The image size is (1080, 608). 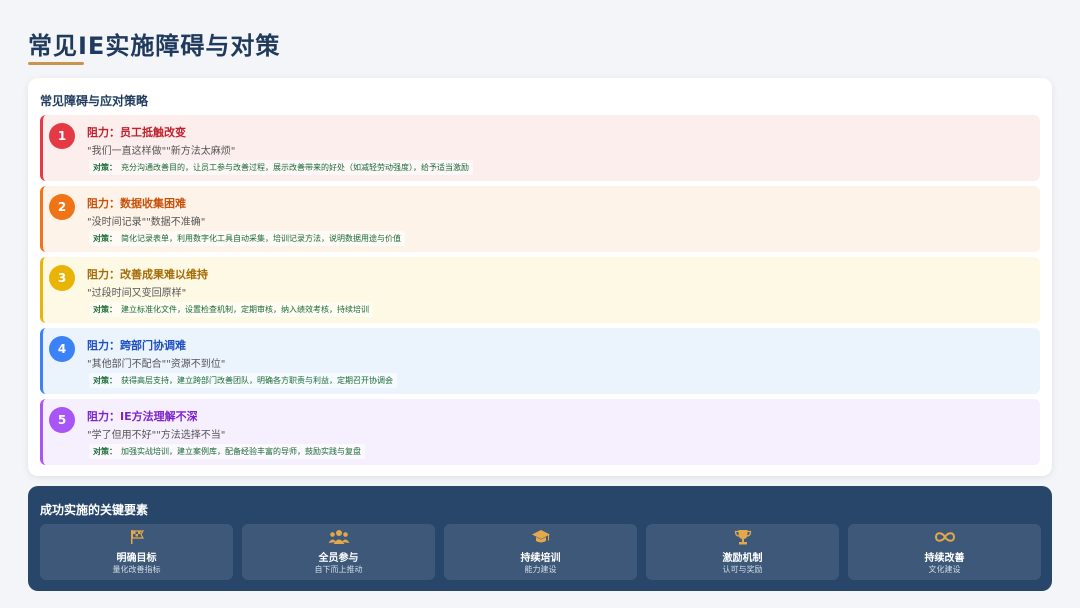 I want to click on graduation-cap-icon, so click(x=540, y=537).